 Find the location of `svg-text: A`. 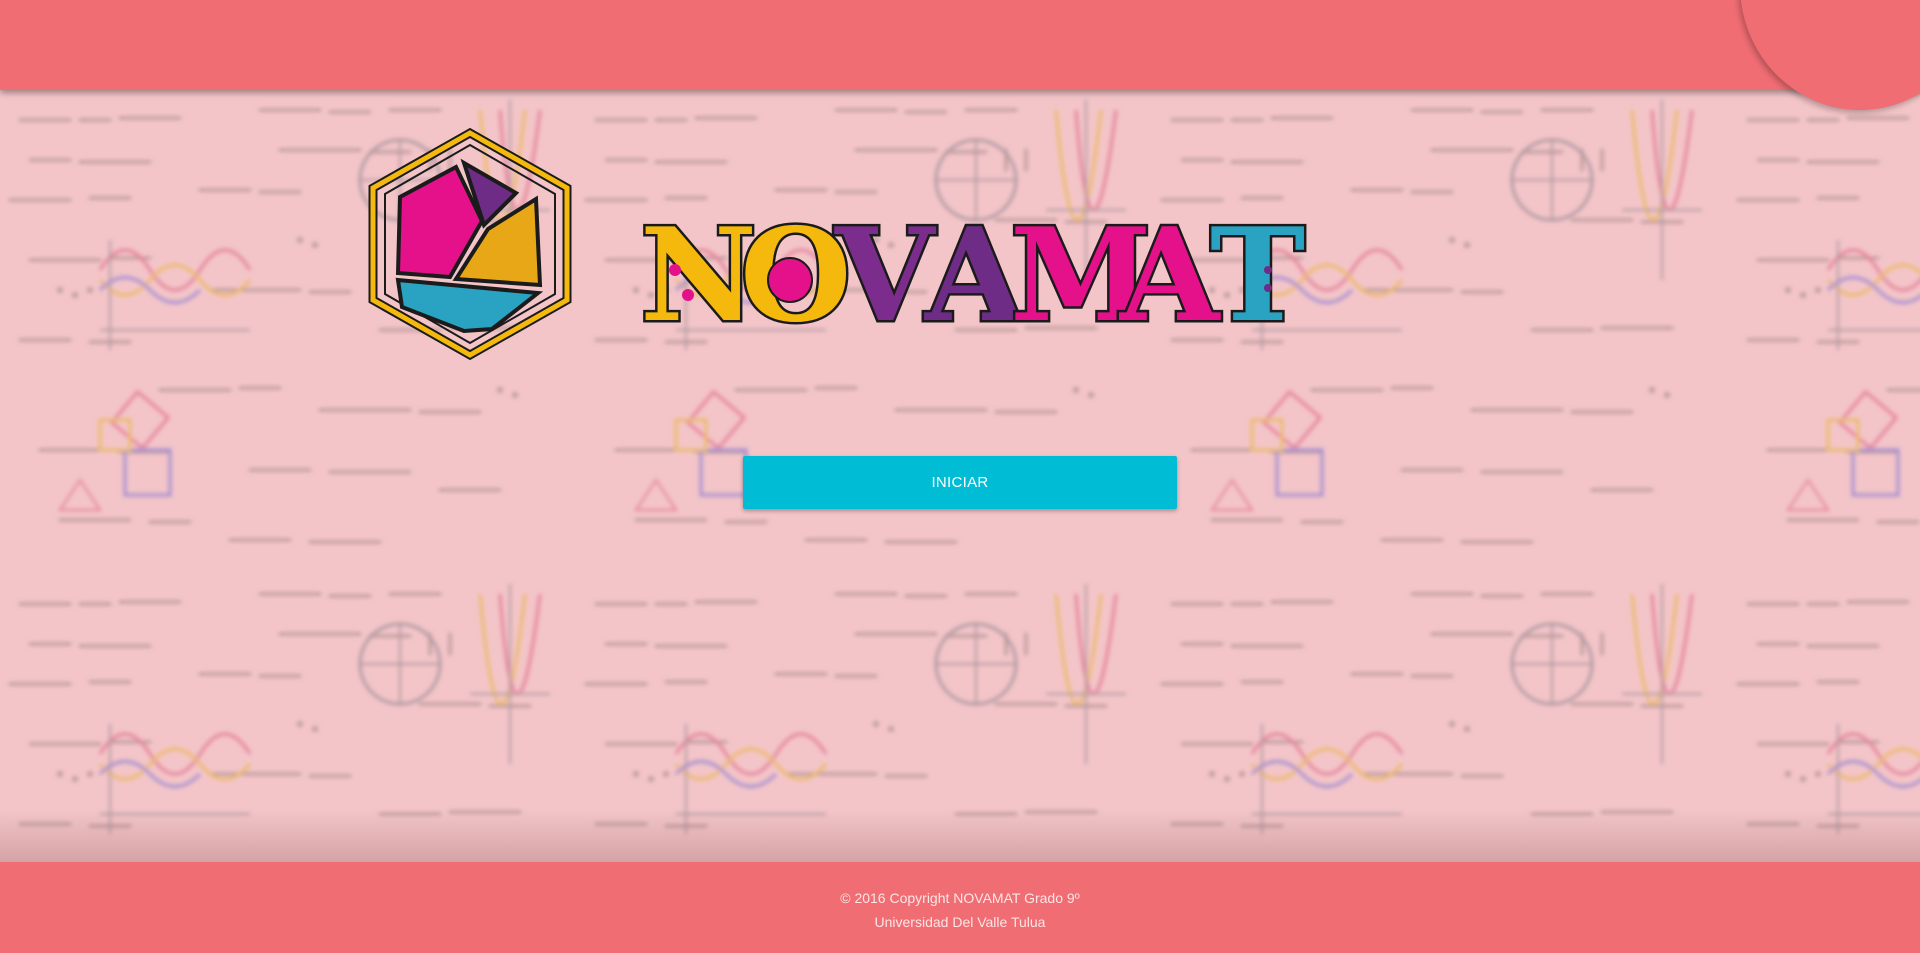

svg-text: A is located at coordinates (1170, 270).